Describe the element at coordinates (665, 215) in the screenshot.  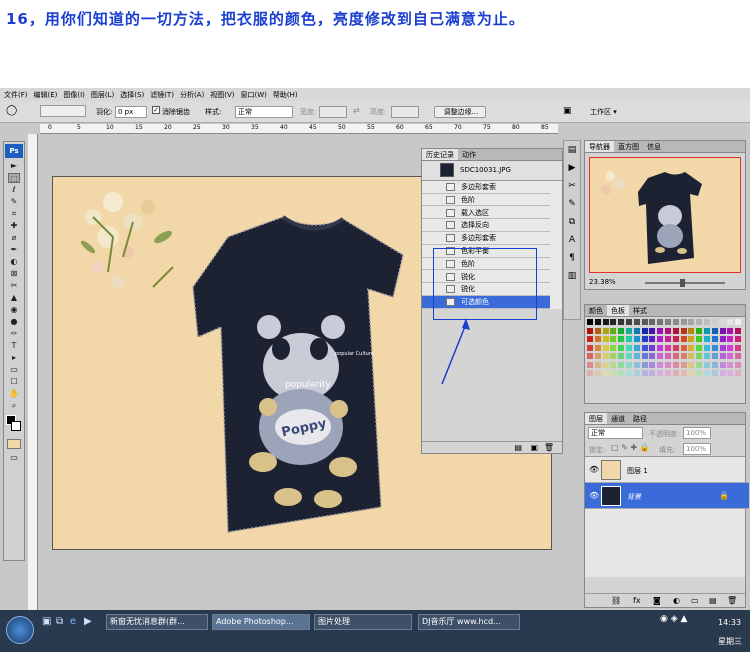
I see `navigator-preview` at that location.